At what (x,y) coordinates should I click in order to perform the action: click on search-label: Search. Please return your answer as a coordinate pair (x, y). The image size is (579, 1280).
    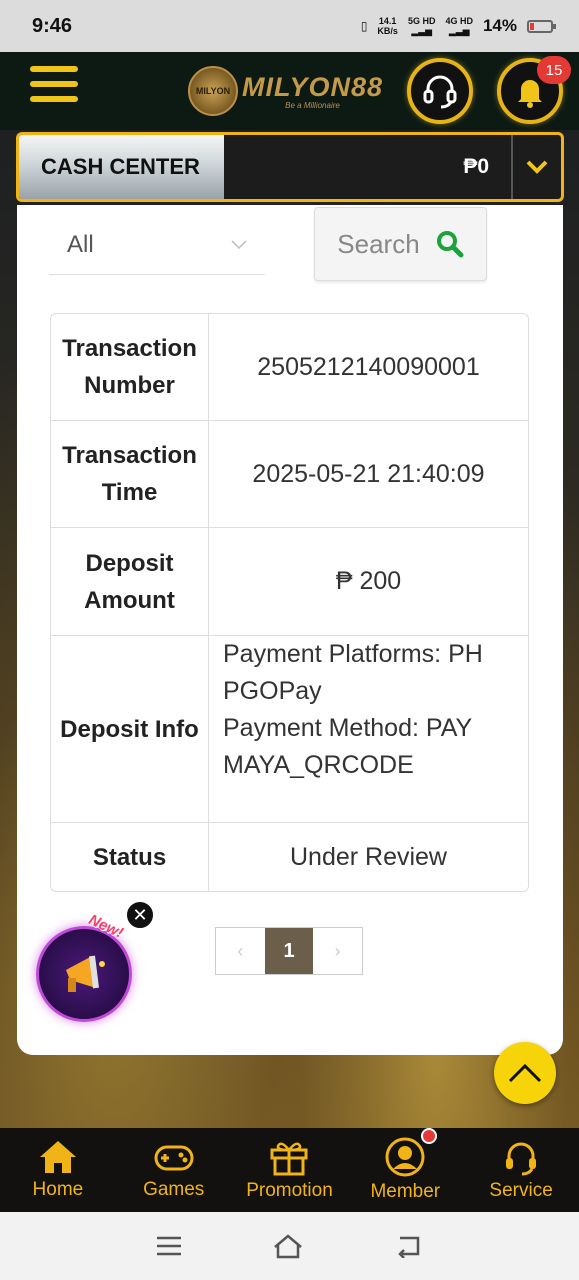
    Looking at the image, I should click on (378, 243).